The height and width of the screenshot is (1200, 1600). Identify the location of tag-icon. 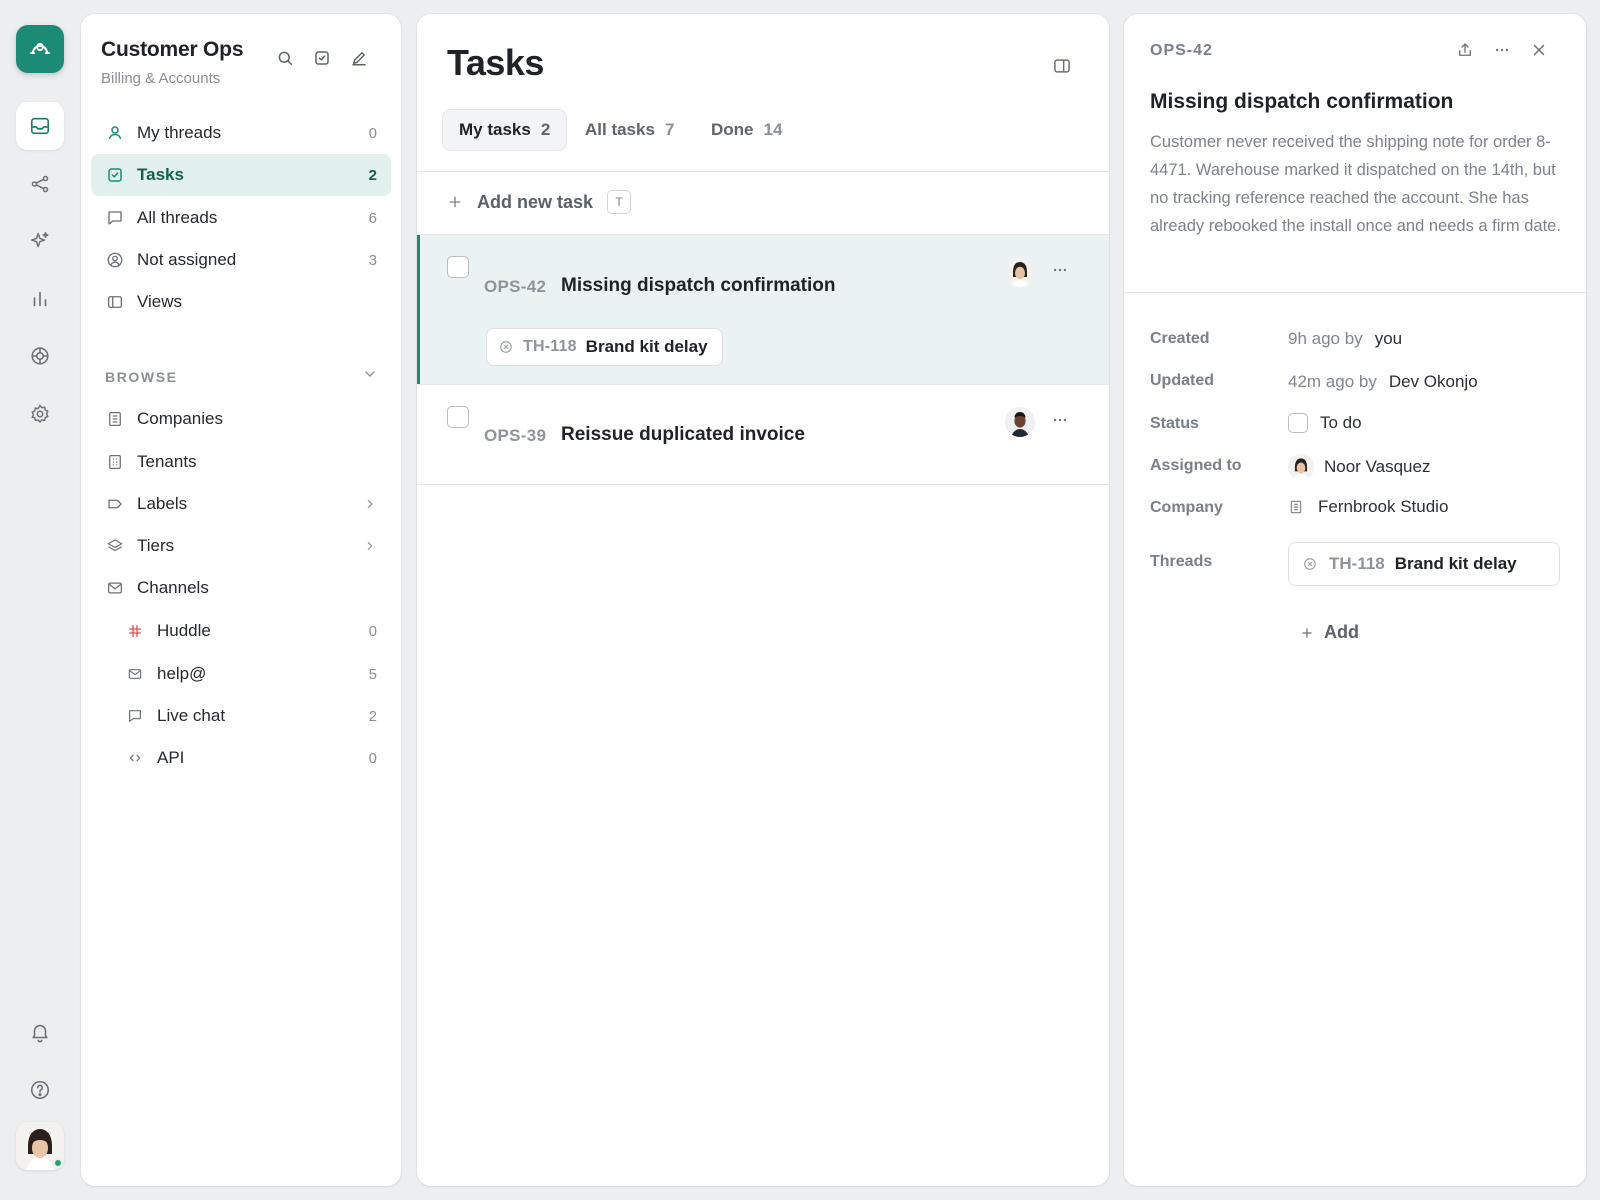
(115, 504).